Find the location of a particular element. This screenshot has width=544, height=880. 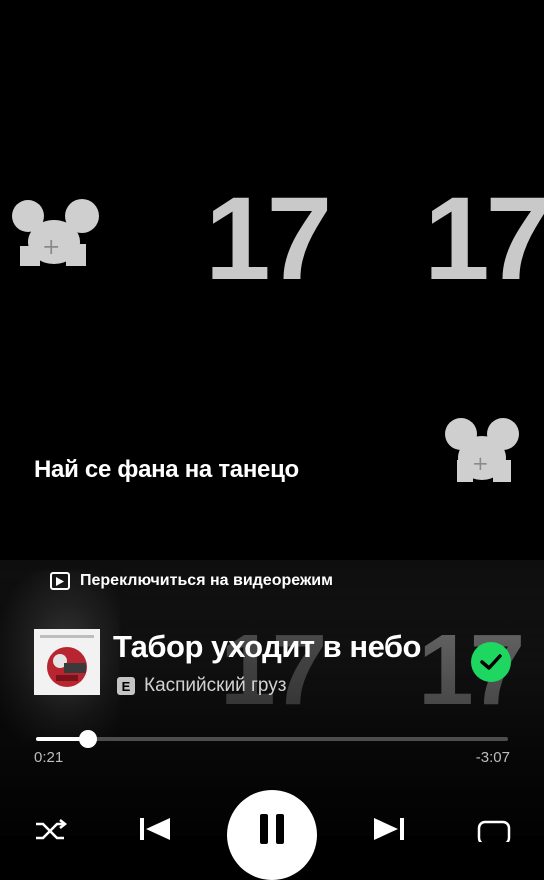

skip-next-icon is located at coordinates (388, 828).